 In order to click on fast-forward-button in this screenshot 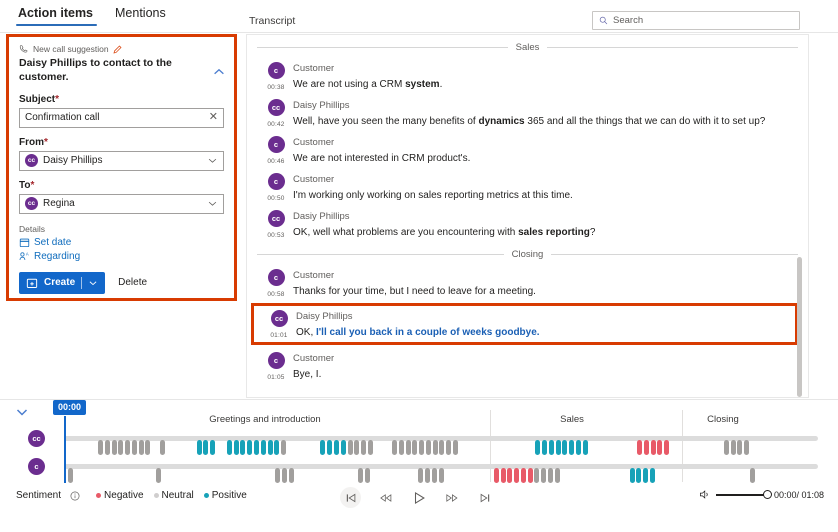, I will do `click(451, 497)`.